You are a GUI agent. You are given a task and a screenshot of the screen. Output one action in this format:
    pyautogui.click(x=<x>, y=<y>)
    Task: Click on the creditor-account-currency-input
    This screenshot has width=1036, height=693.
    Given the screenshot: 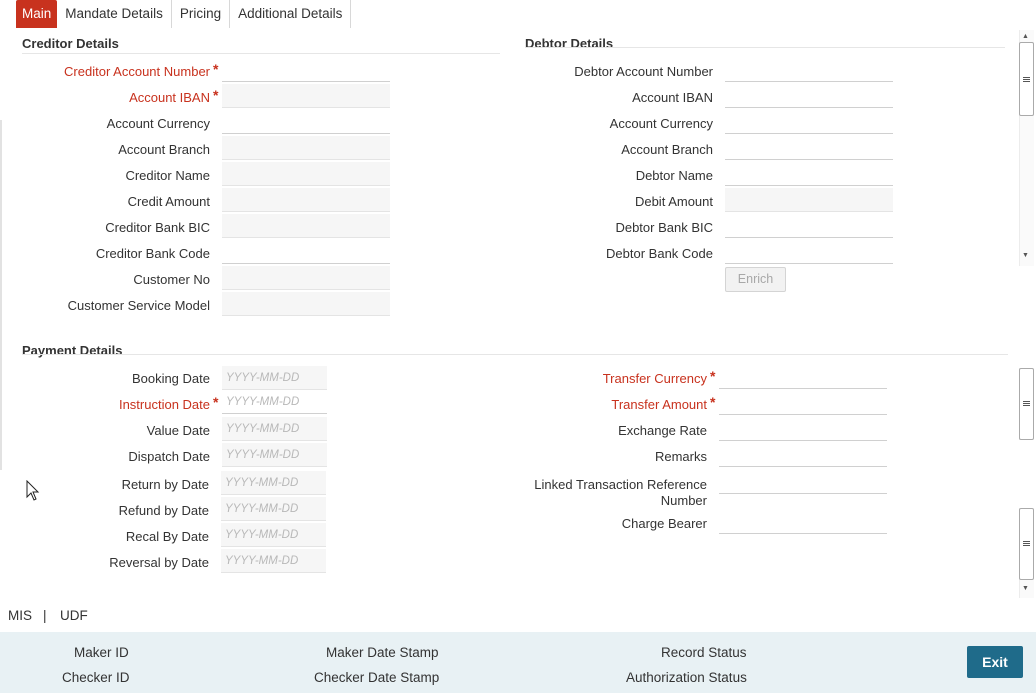 What is the action you would take?
    pyautogui.click(x=306, y=122)
    